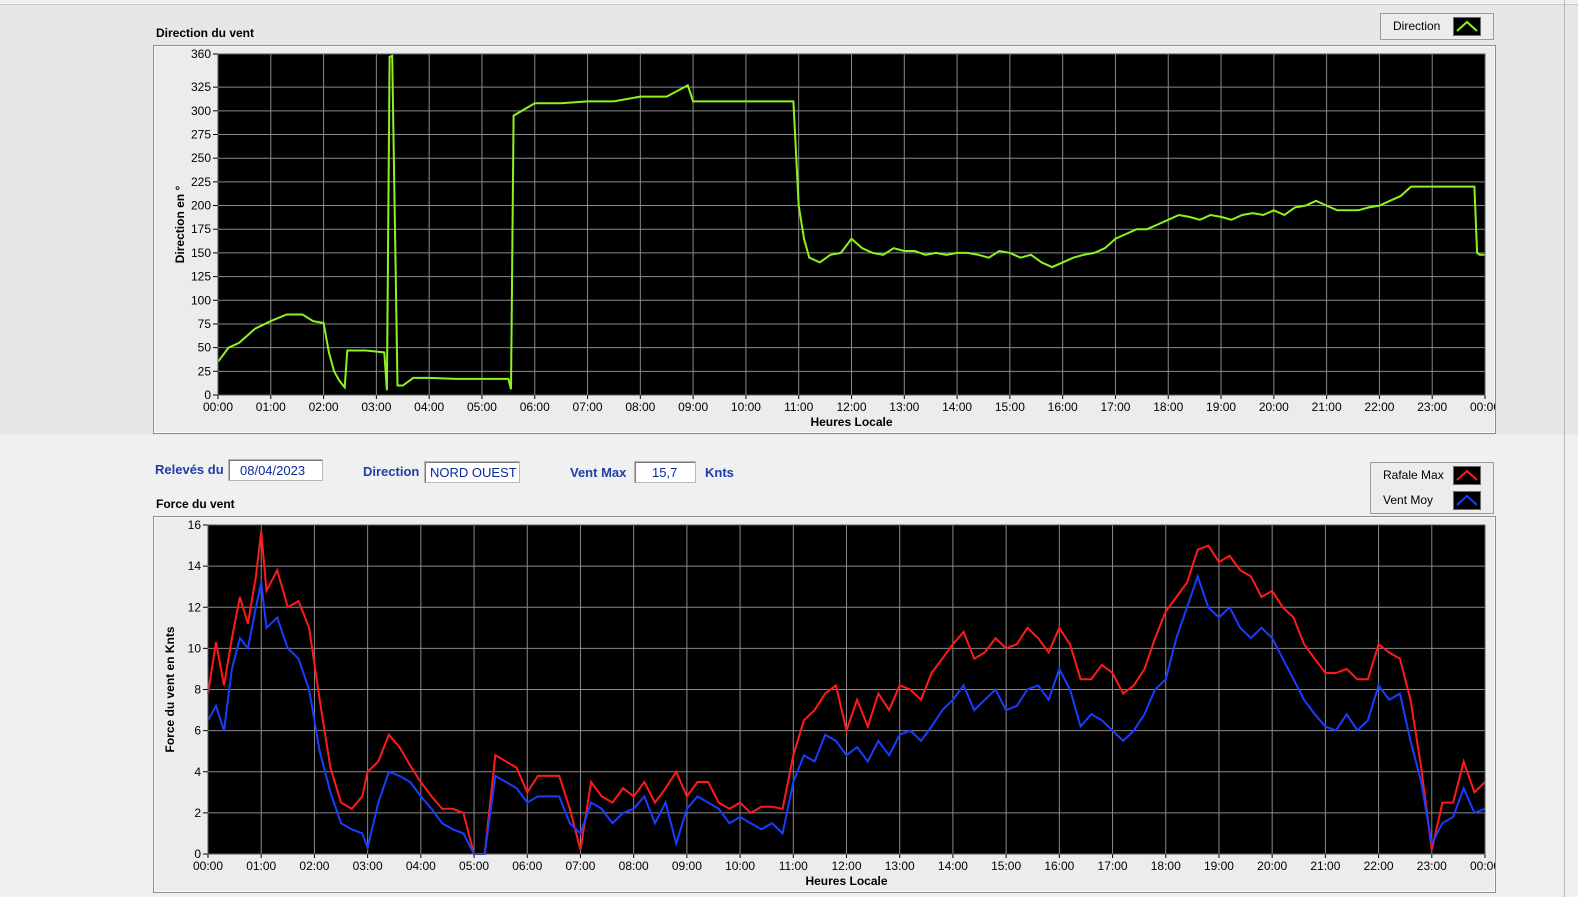  Describe the element at coordinates (324, 407) in the screenshot. I see `direction-x-tick-label: 02:00` at that location.